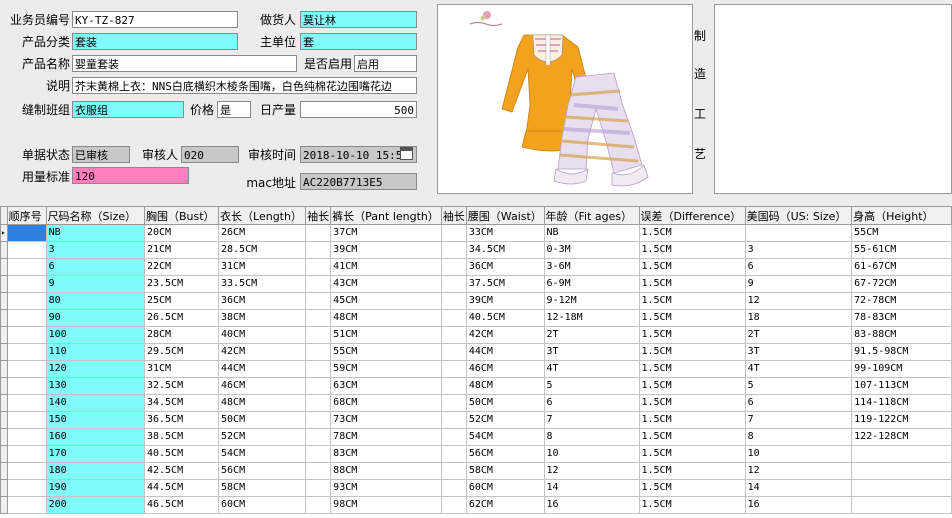 Image resolution: width=952 pixels, height=518 pixels. What do you see at coordinates (95, 267) in the screenshot?
I see `cell-size: 6` at bounding box center [95, 267].